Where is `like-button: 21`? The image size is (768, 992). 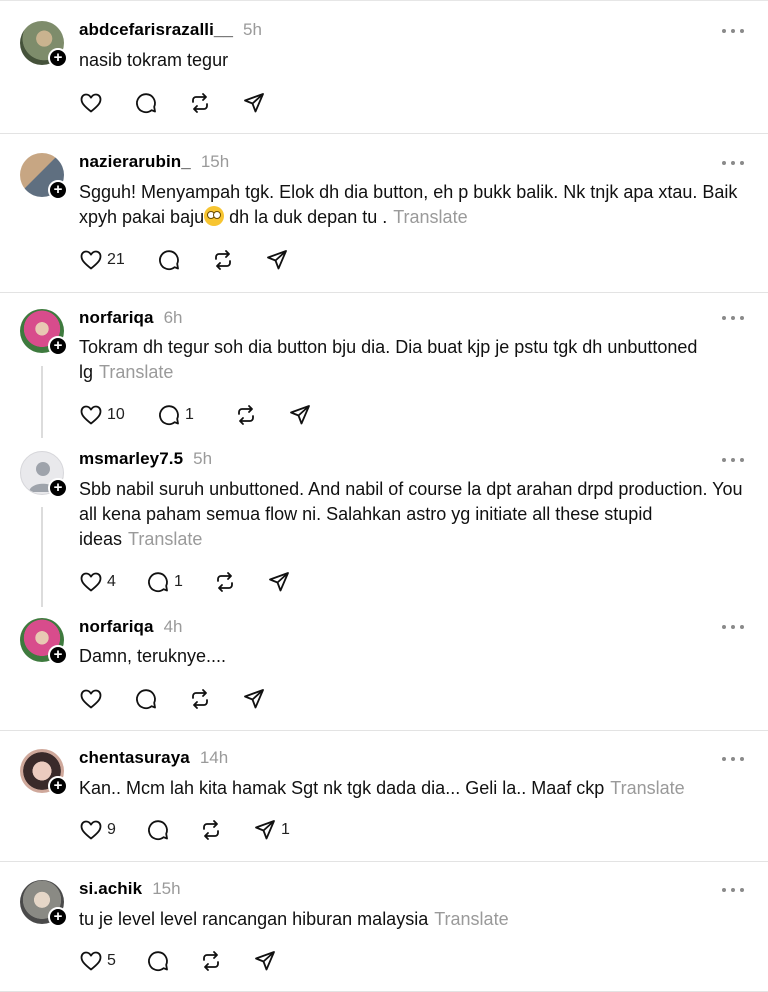
like-button: 21 is located at coordinates (118, 260).